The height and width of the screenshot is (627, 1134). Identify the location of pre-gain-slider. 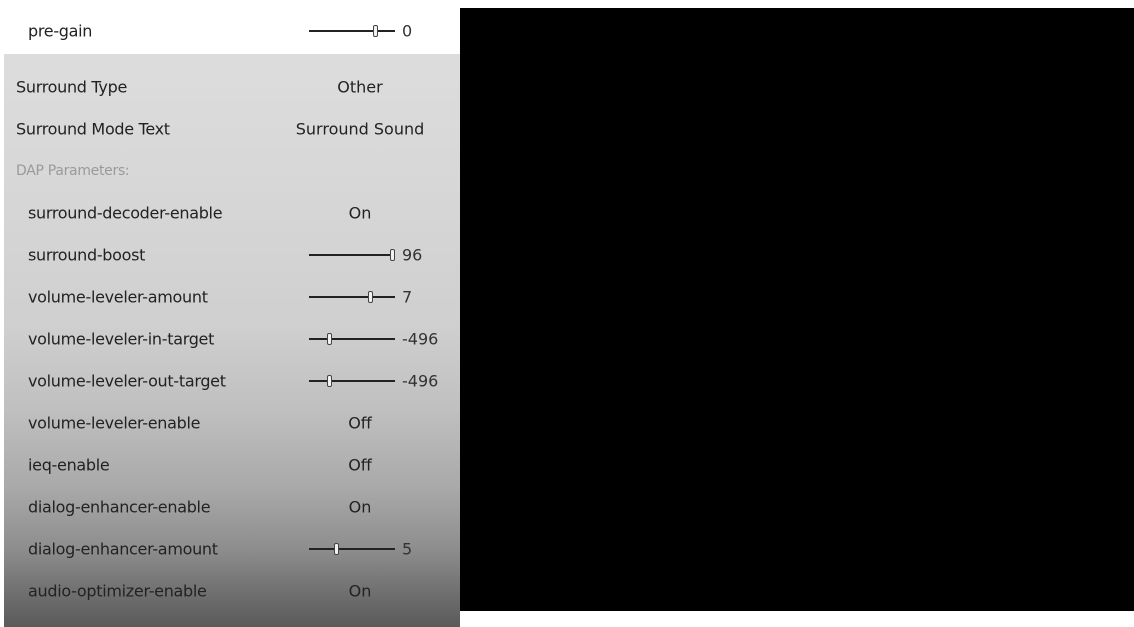
(352, 31).